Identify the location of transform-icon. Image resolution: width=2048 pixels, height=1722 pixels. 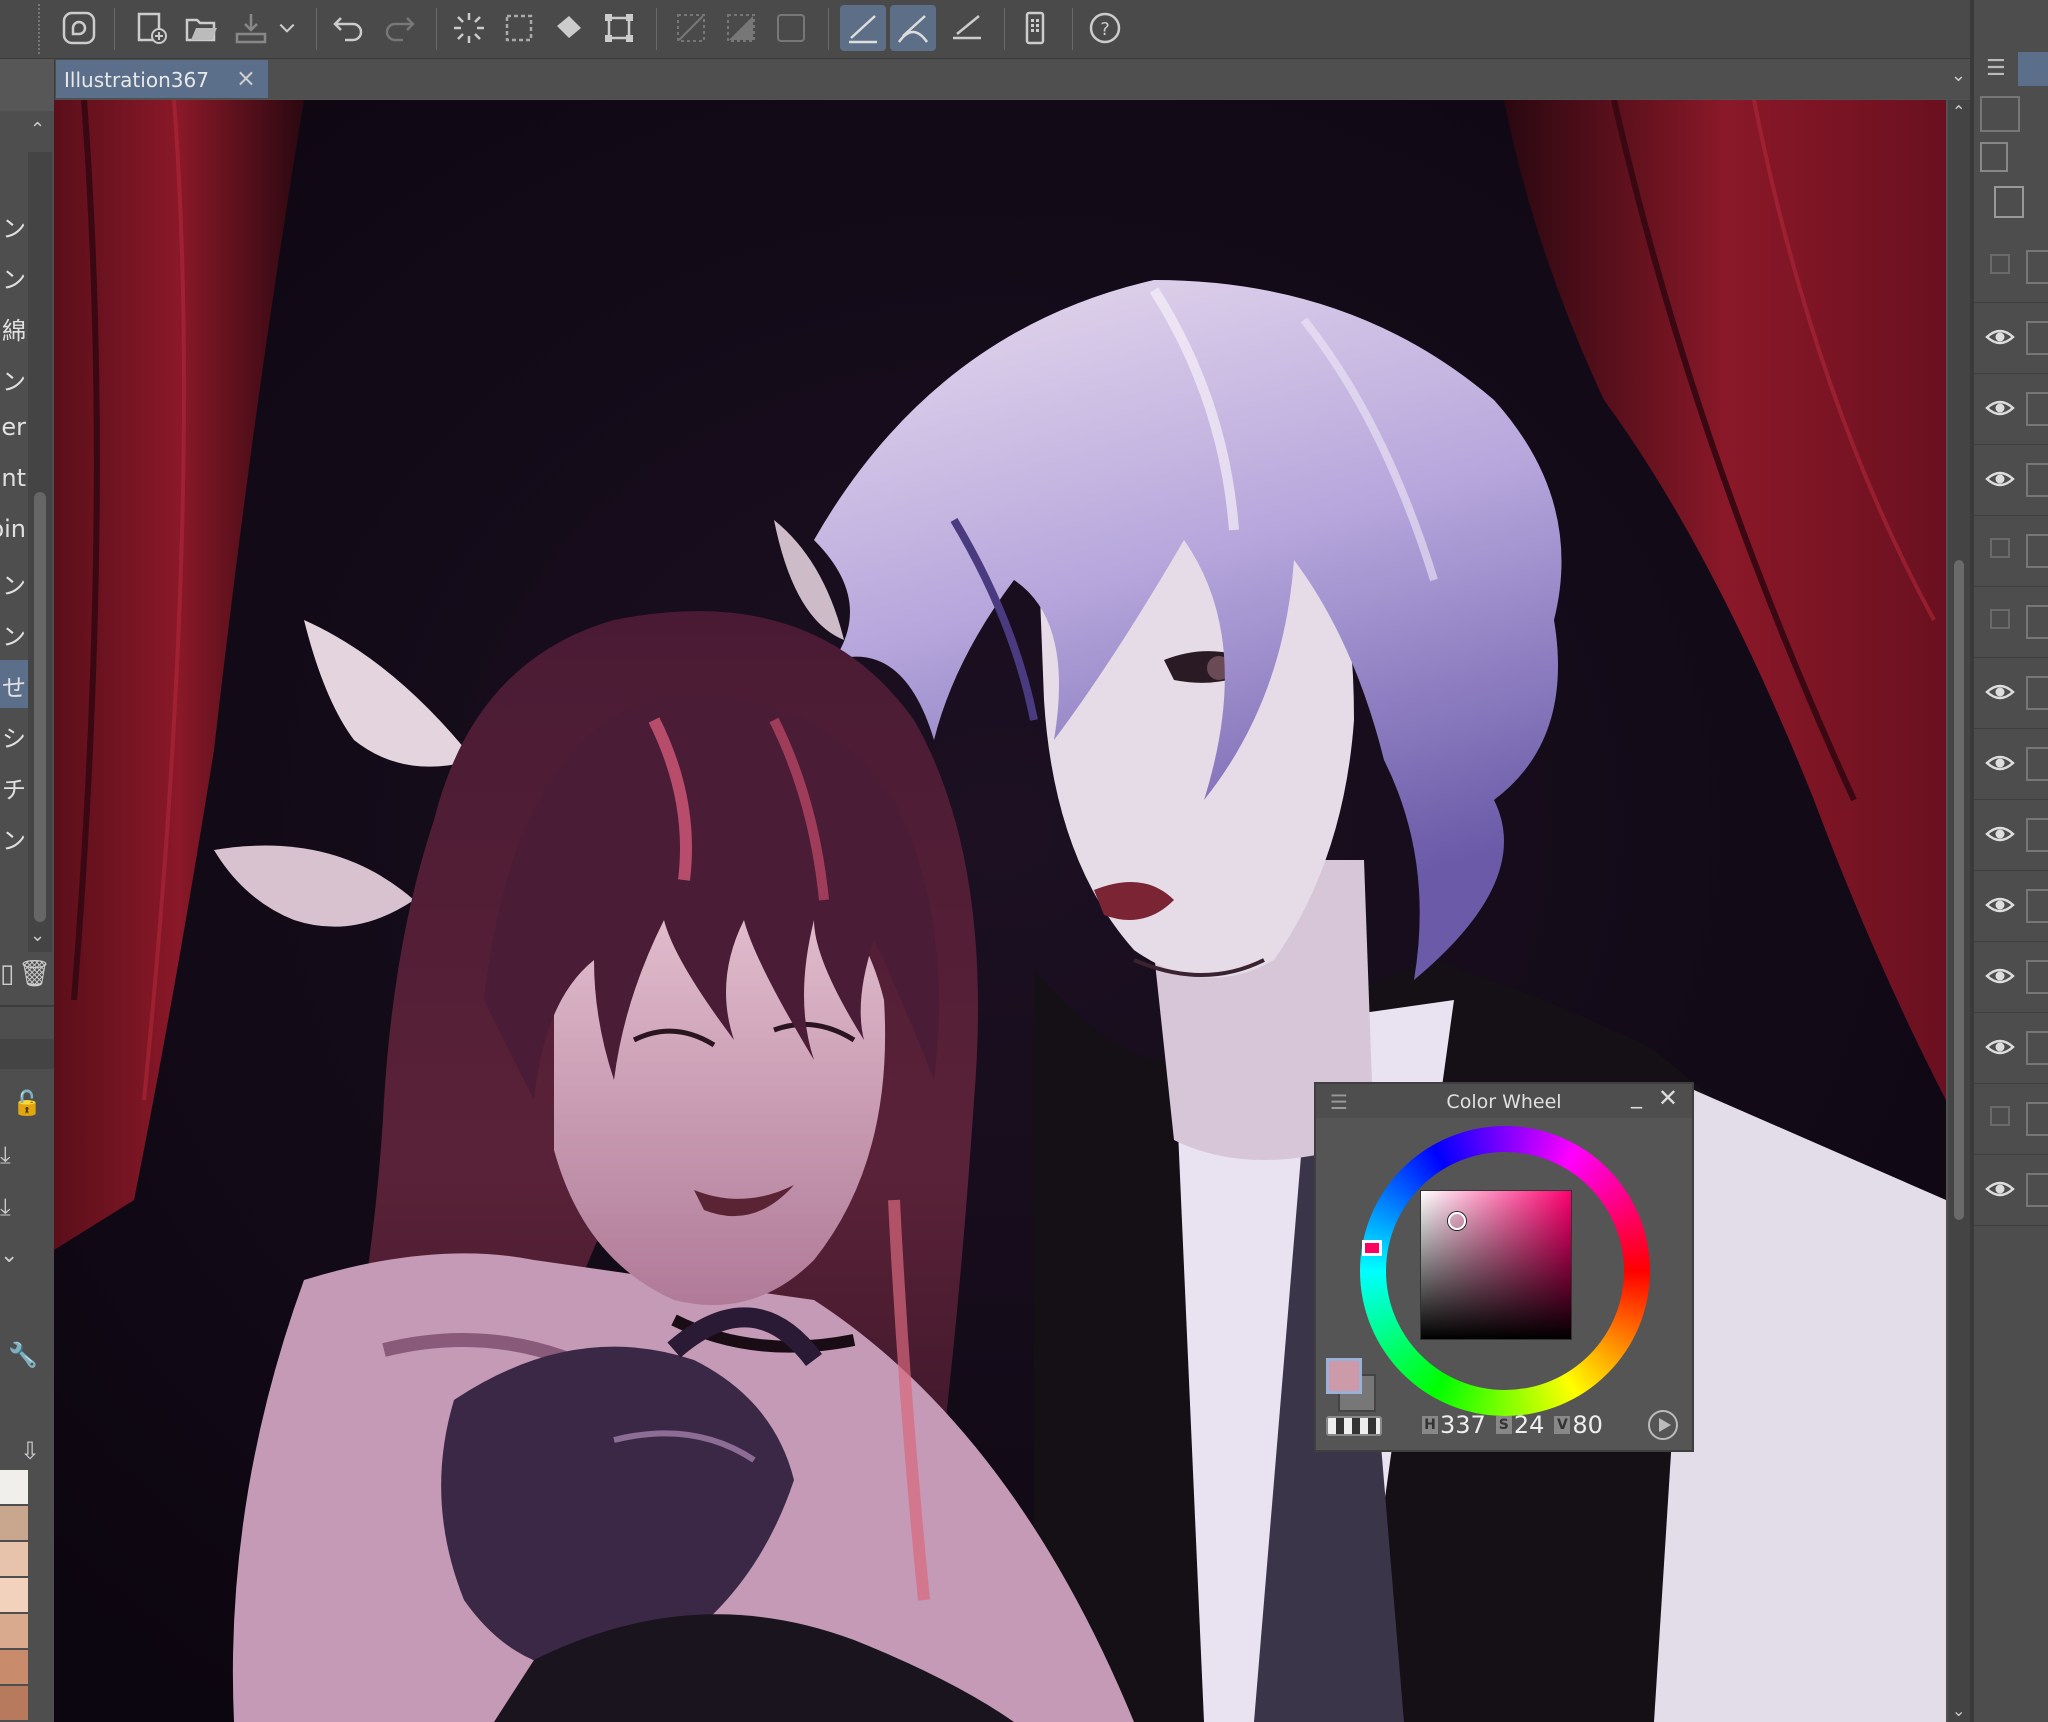
(619, 28).